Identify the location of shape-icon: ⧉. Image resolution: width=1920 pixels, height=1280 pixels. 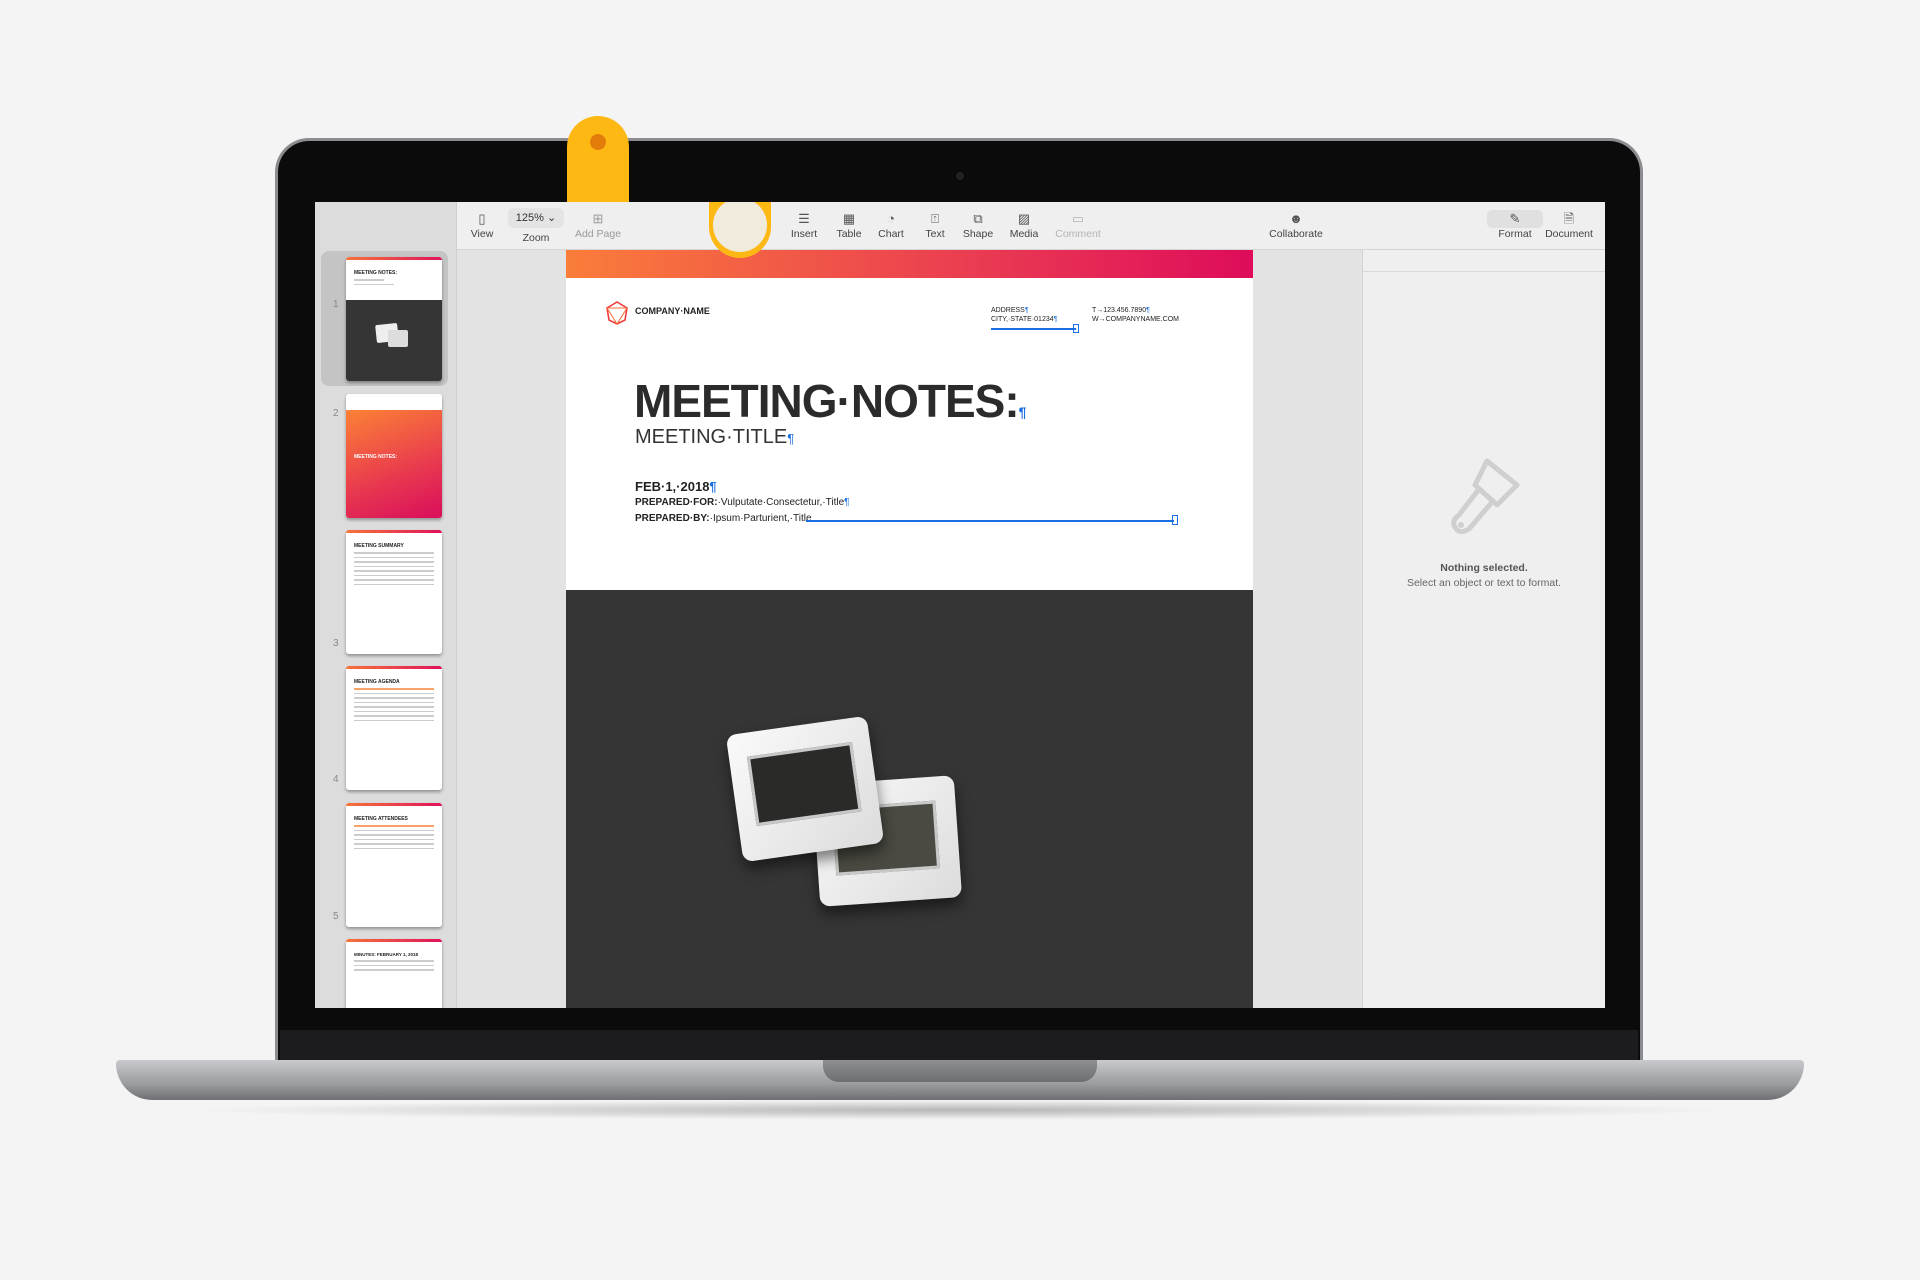
(978, 218).